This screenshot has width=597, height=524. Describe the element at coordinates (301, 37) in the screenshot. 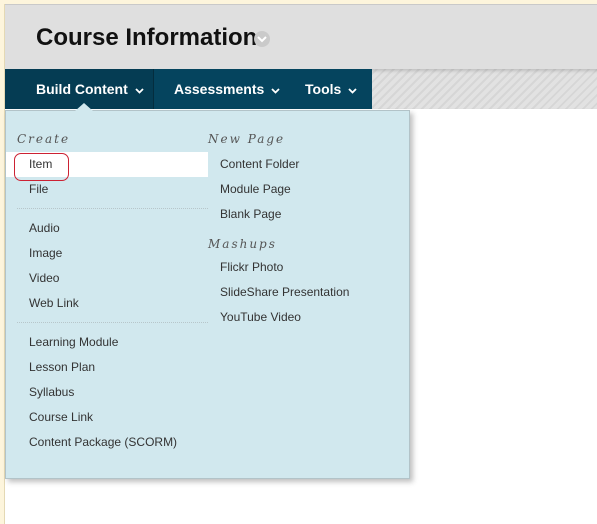

I see `title-bar: Course Information` at that location.